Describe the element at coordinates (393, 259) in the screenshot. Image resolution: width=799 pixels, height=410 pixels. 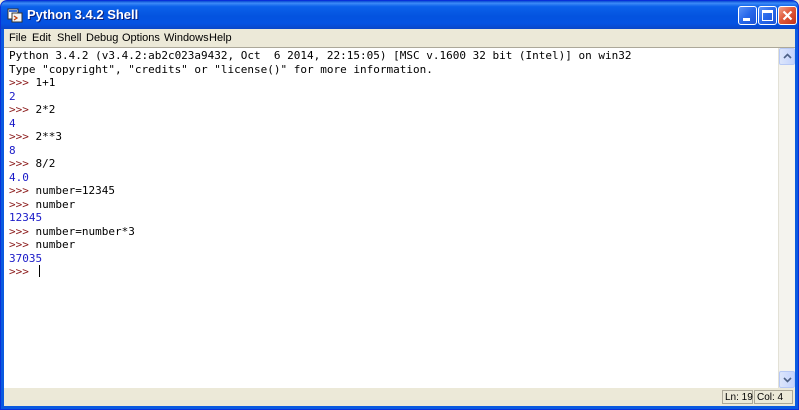
I see `output-line: 37035` at that location.